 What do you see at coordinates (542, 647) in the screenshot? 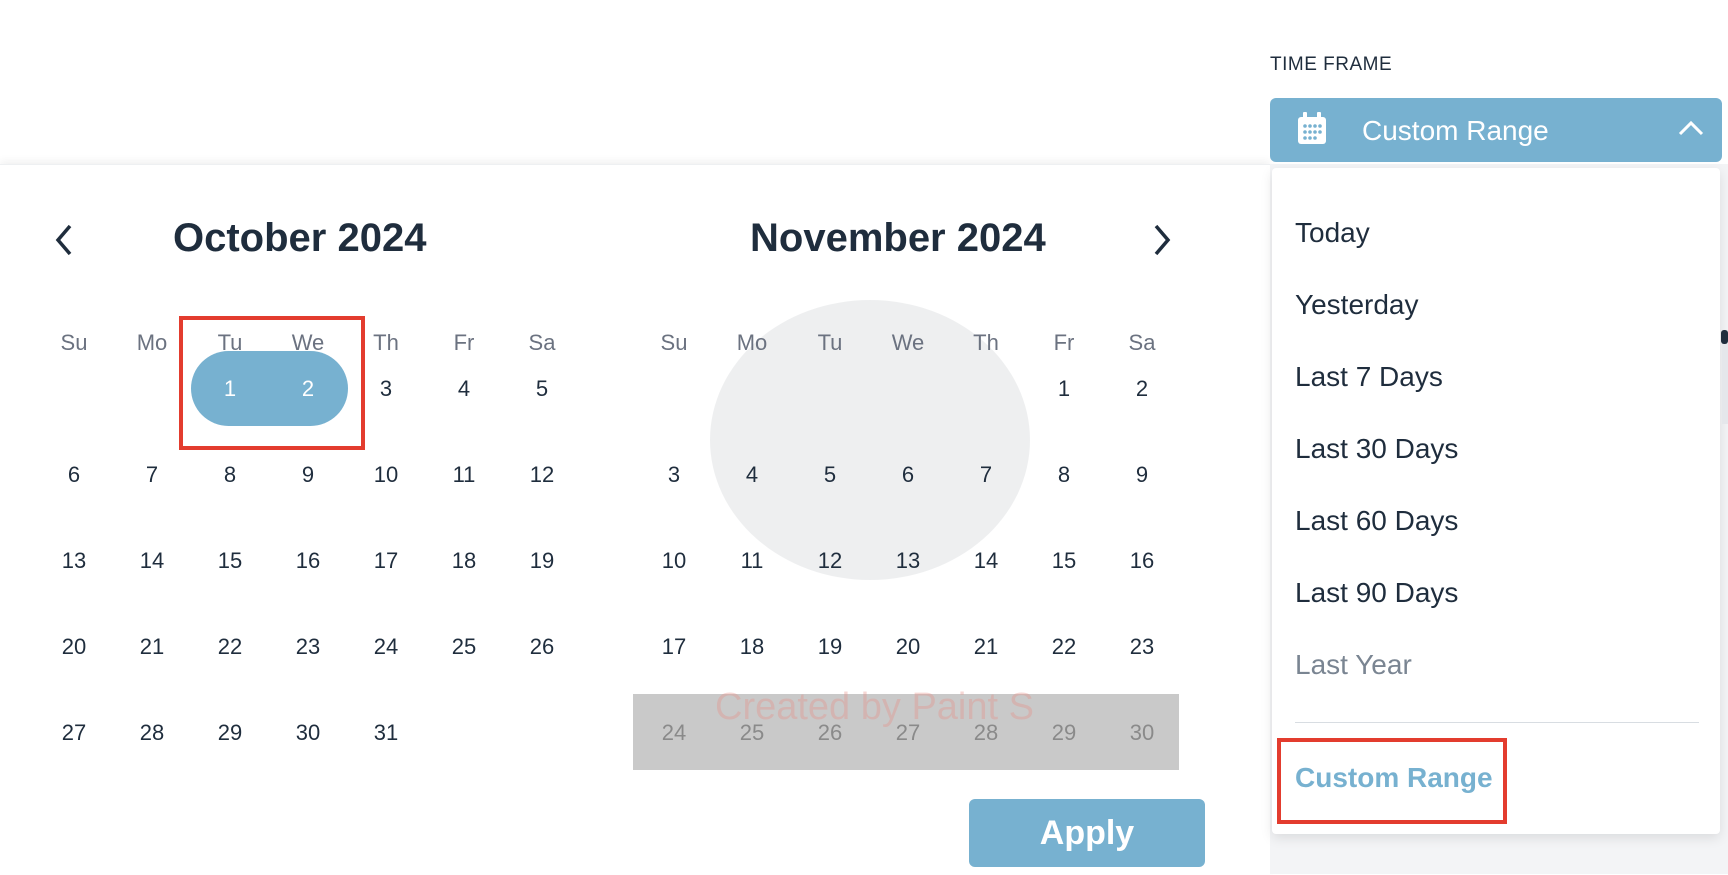
I see `calendar-day: 26` at bounding box center [542, 647].